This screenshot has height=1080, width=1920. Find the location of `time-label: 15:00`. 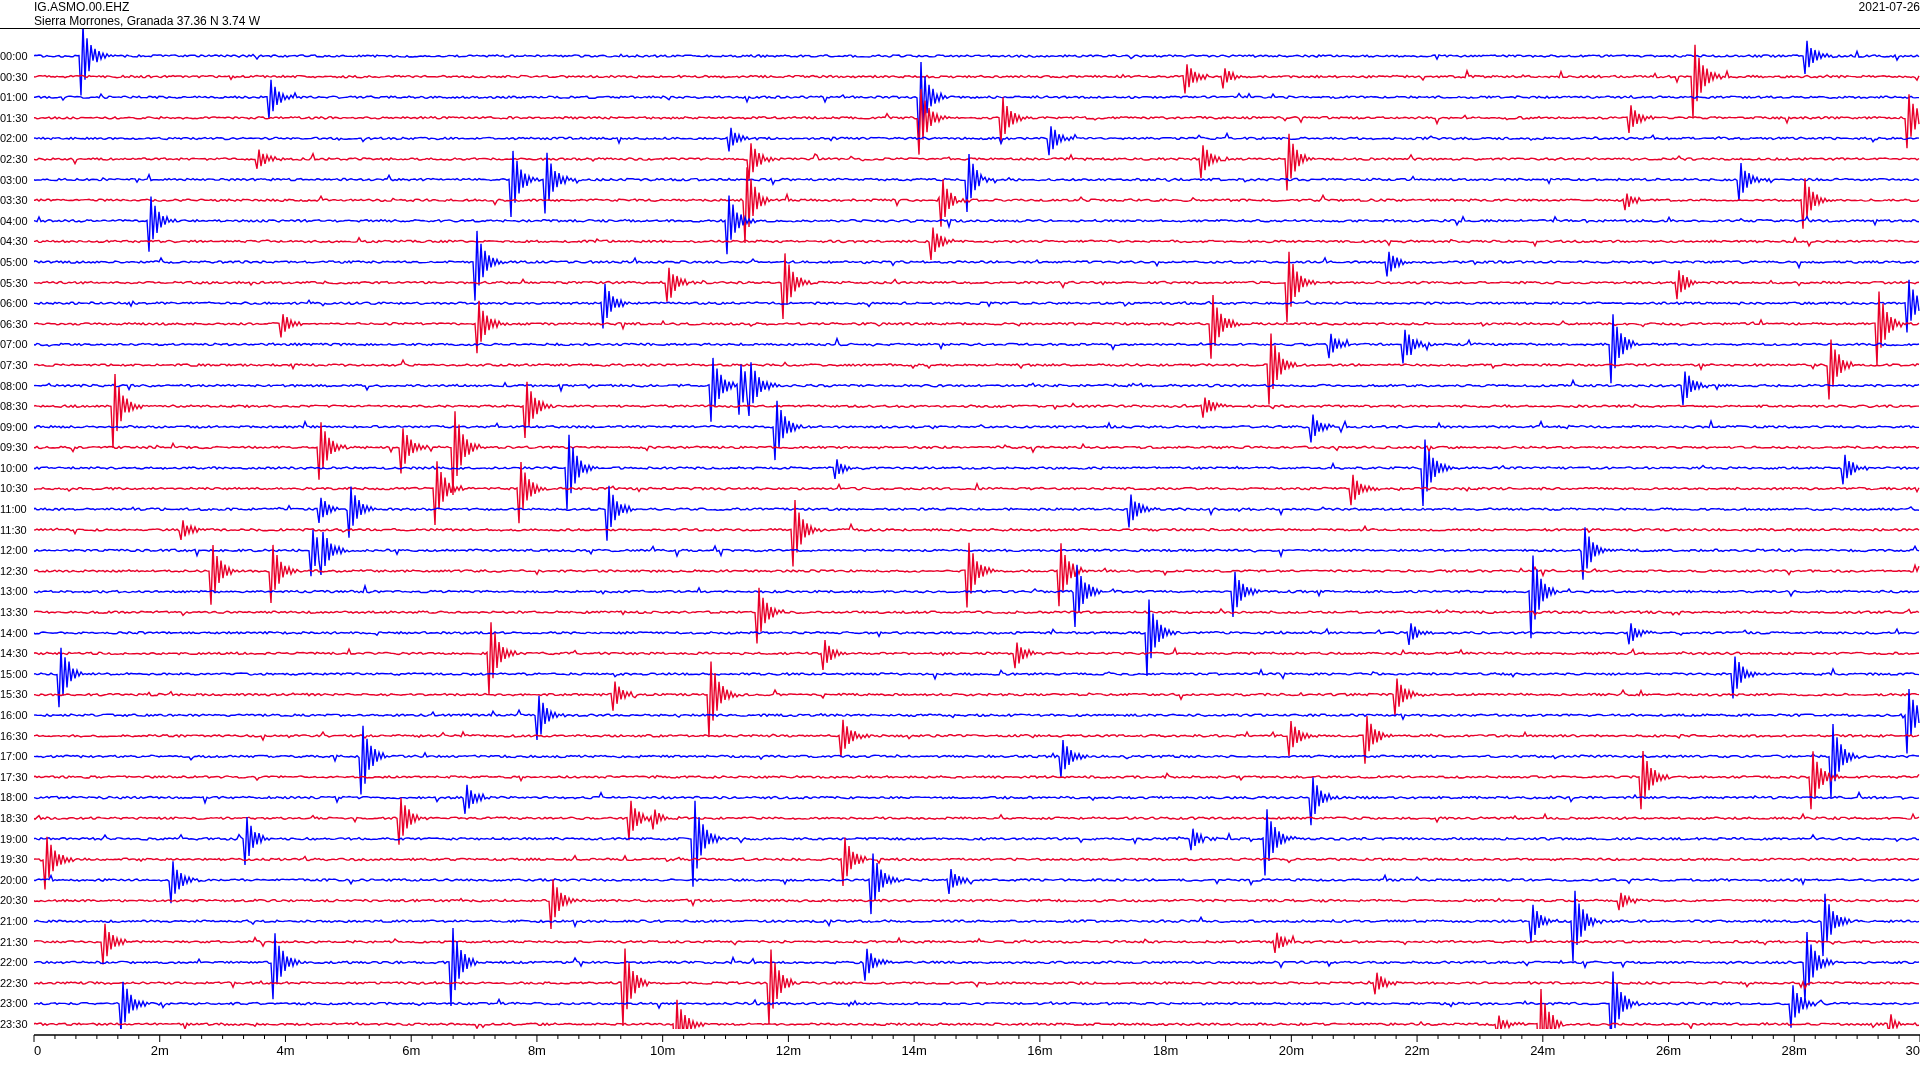

time-label: 15:00 is located at coordinates (14, 674).